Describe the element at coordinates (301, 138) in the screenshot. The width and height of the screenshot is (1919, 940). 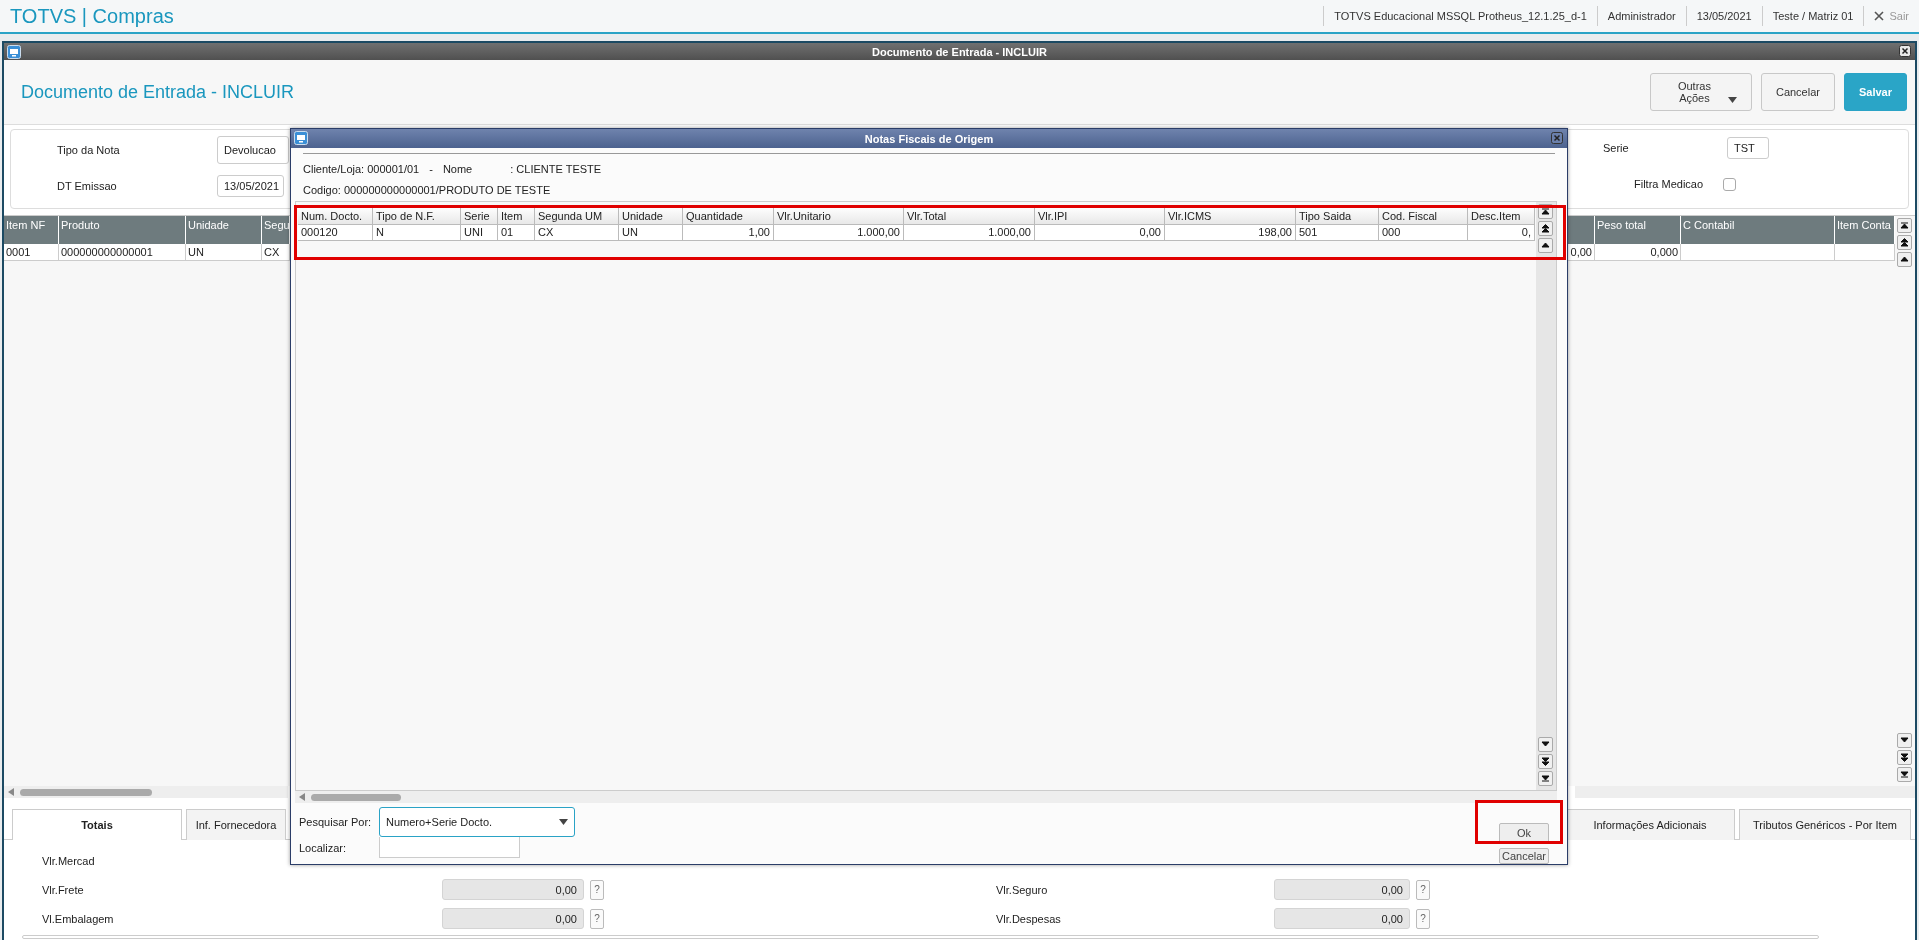
I see `window-icon` at that location.